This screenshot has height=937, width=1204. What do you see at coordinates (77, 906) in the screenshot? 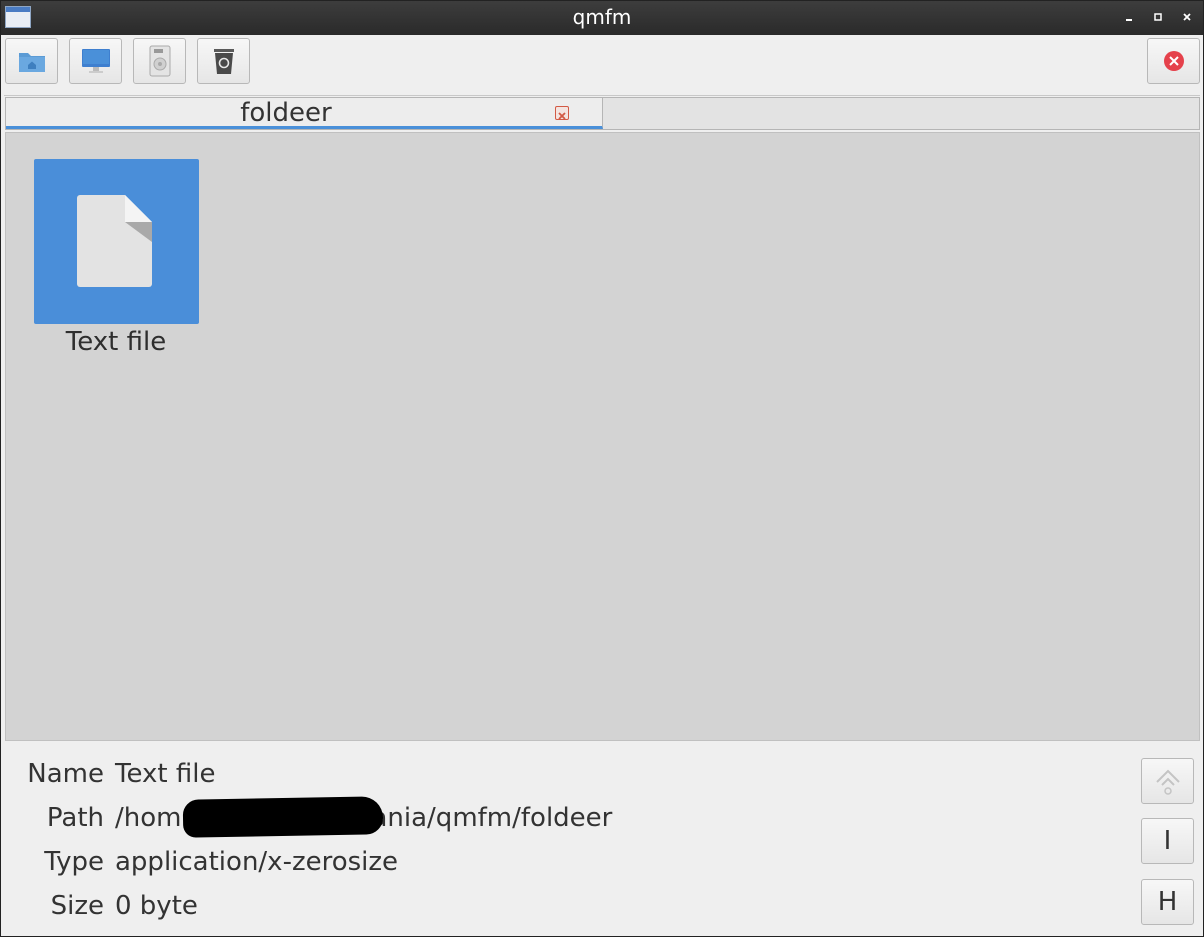
I see `size-label: Size` at bounding box center [77, 906].